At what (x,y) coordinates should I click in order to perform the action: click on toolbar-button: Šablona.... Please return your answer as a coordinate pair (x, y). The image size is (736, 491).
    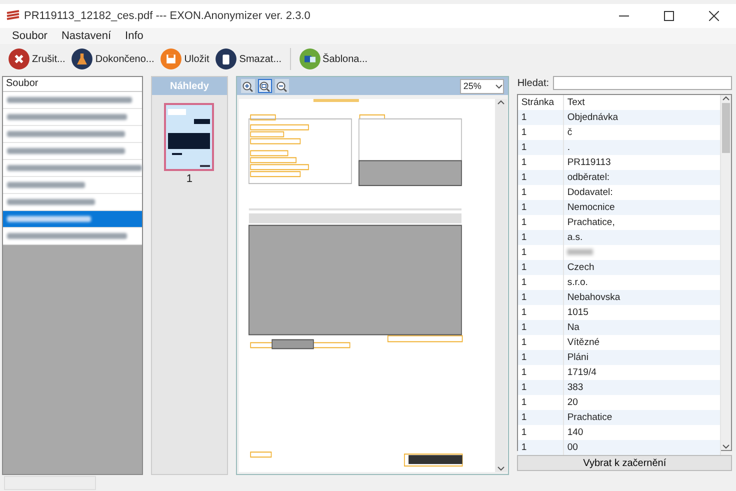
    Looking at the image, I should click on (333, 59).